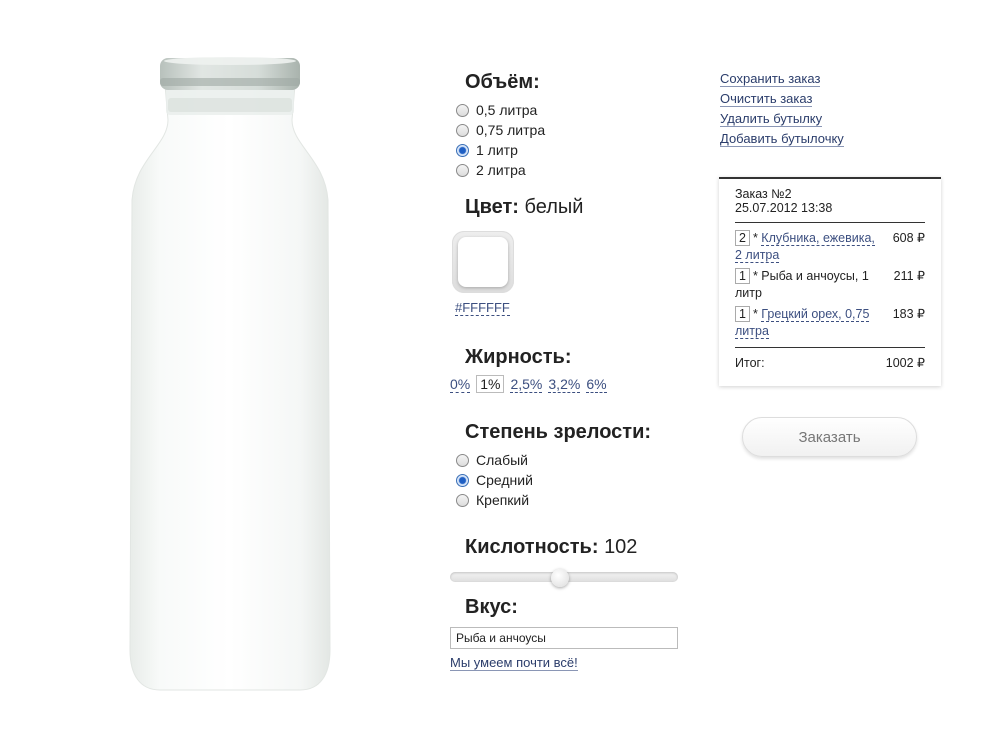 The height and width of the screenshot is (743, 1000). I want to click on clear-order-link: Очистить заказ, so click(766, 99).